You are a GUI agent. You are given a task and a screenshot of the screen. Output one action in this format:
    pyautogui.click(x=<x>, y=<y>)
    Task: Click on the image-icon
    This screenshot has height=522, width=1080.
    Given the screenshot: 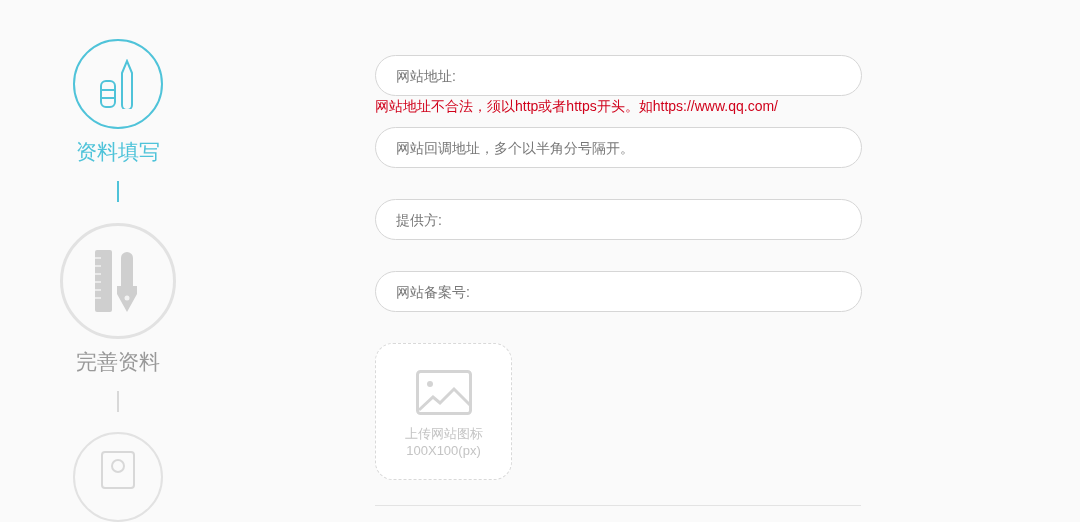 What is the action you would take?
    pyautogui.click(x=443, y=392)
    